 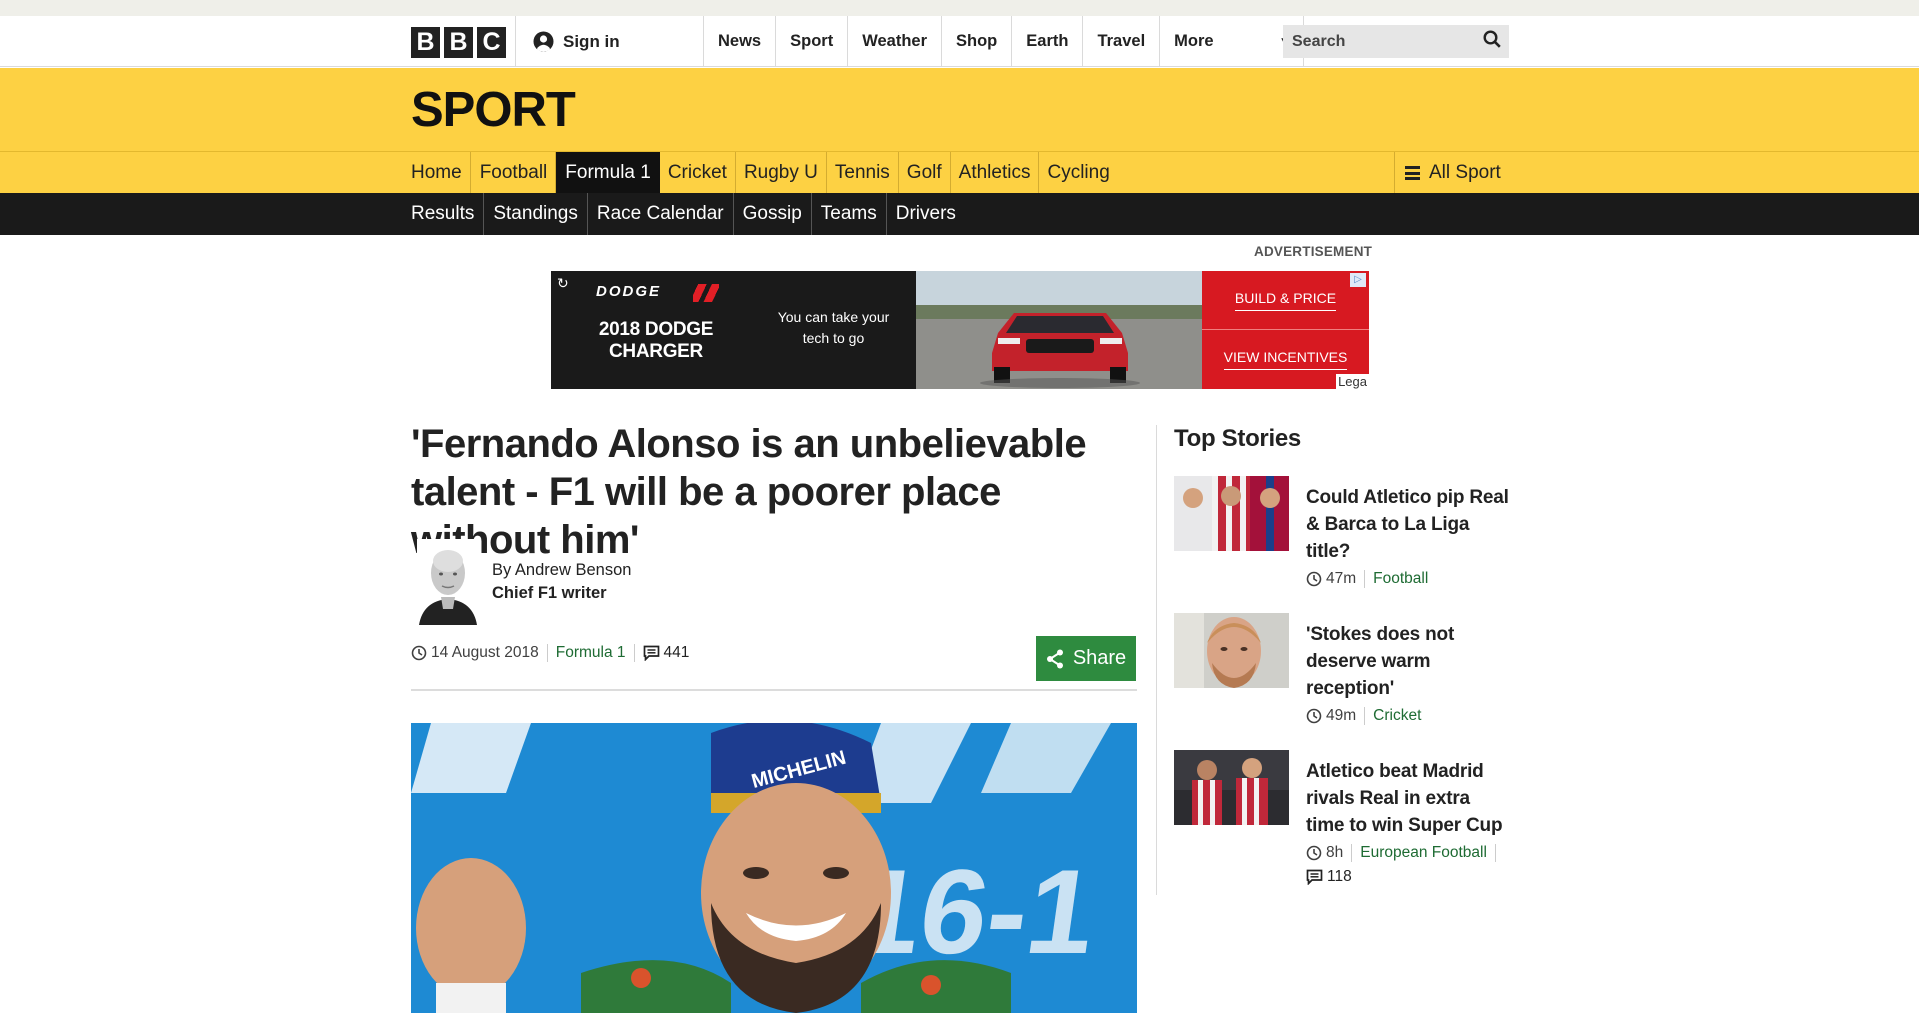 I want to click on subnav-drivers: Drivers, so click(x=926, y=214).